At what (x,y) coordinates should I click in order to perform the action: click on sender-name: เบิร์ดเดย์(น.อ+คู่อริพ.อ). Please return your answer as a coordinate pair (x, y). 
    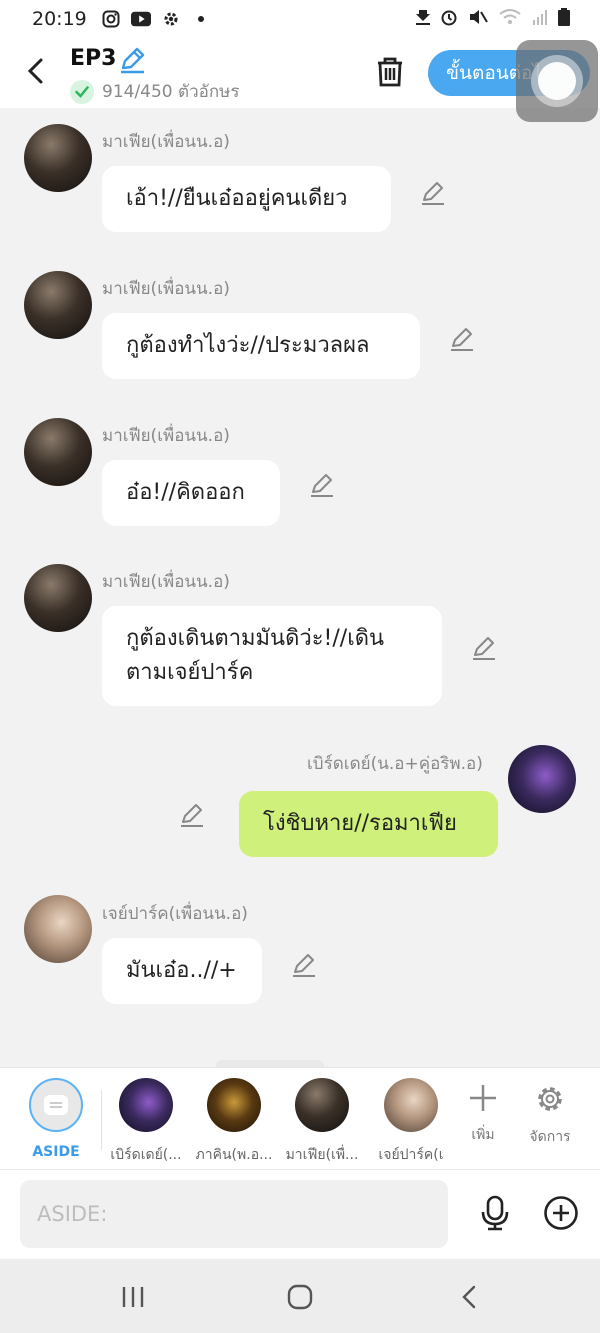
    Looking at the image, I should click on (395, 764).